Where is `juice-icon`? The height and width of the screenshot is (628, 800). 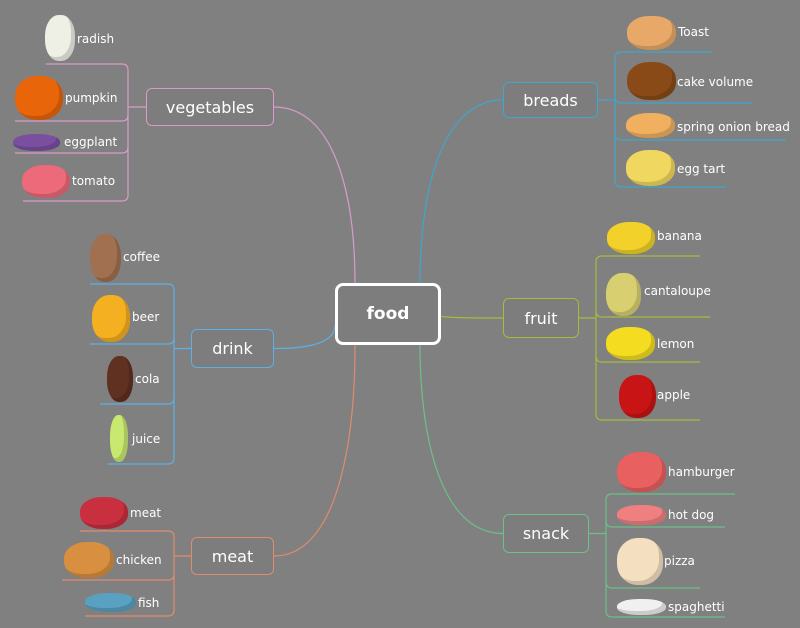
juice-icon is located at coordinates (119, 438).